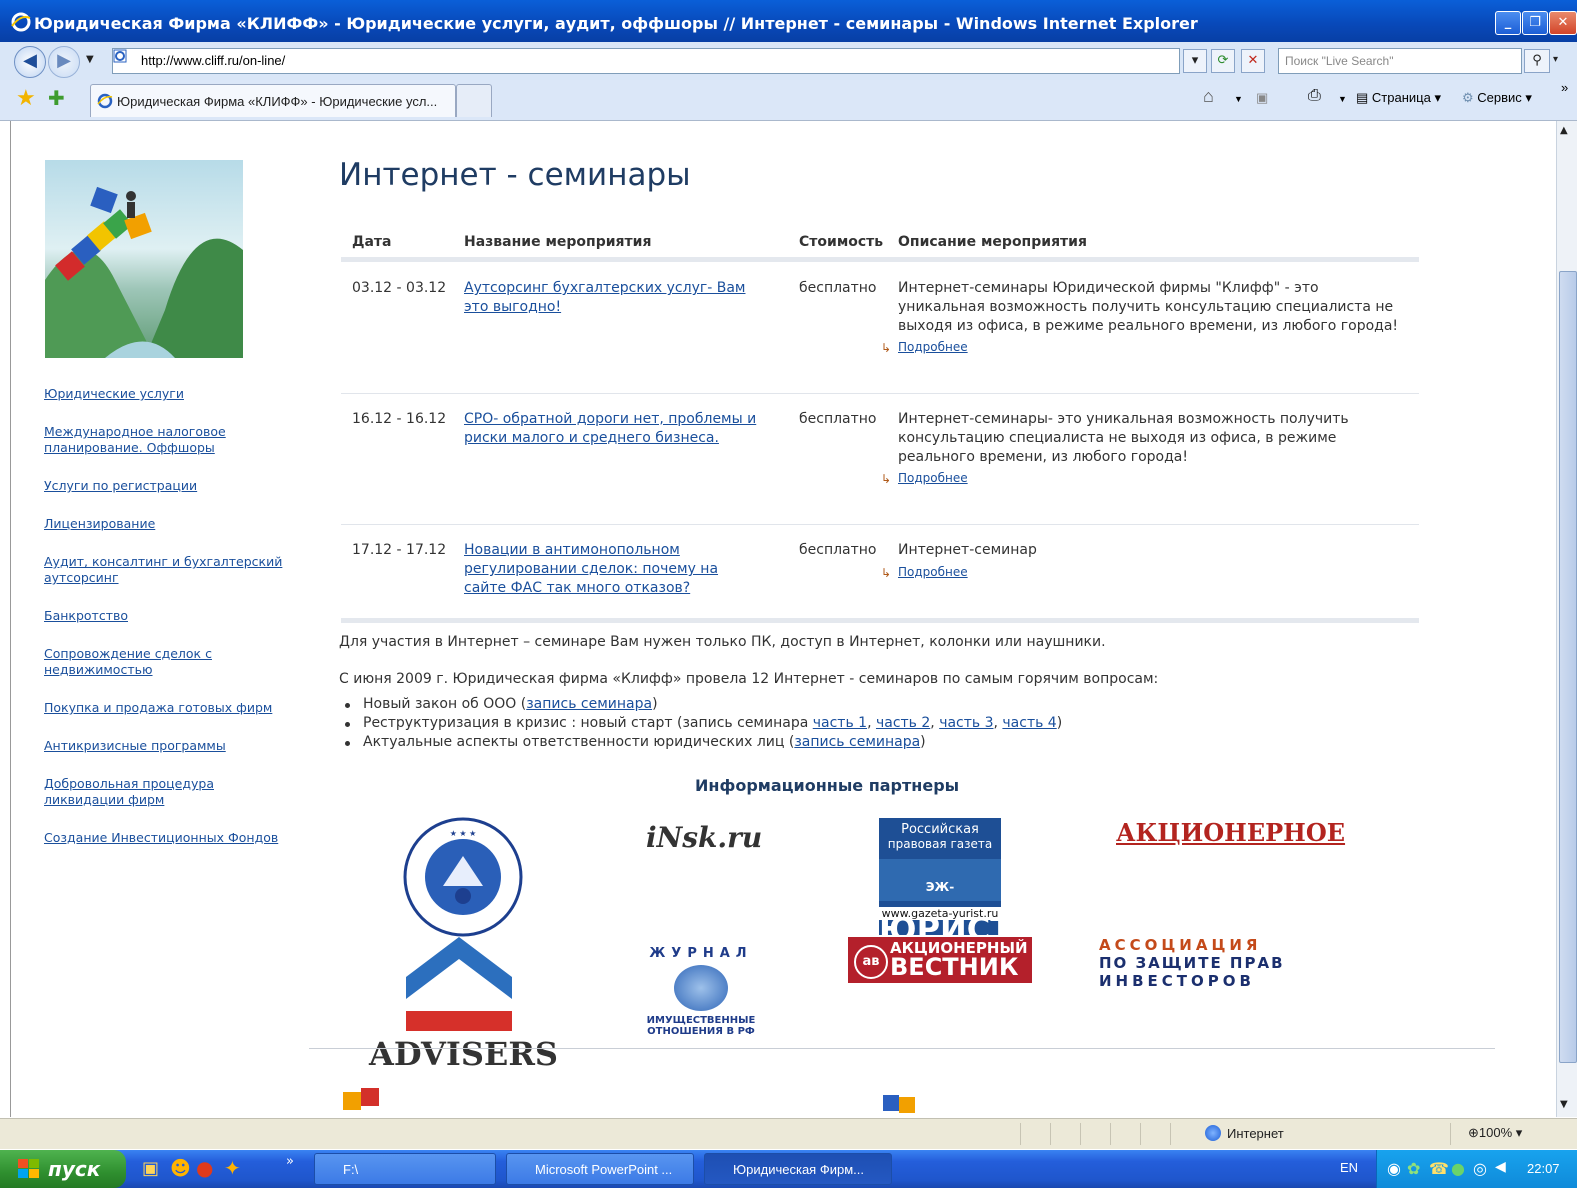  I want to click on search-icon: ⚲, so click(1537, 61).